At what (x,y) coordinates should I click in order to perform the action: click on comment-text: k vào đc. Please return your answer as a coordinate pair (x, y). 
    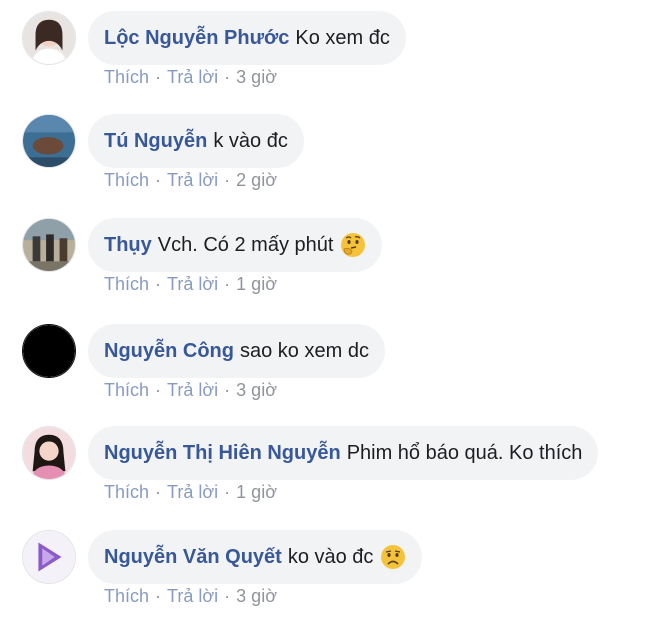
    Looking at the image, I should click on (250, 140).